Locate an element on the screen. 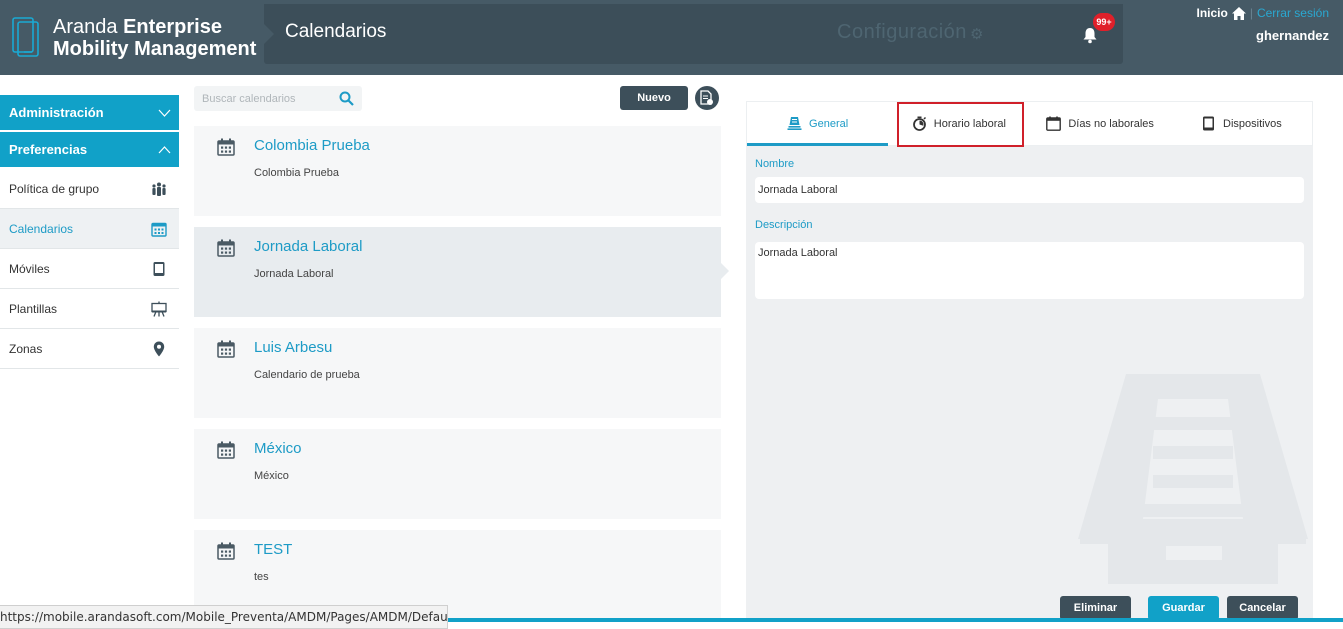  sidebar-item-politica-de-grupo: Política de grupo is located at coordinates (89, 189).